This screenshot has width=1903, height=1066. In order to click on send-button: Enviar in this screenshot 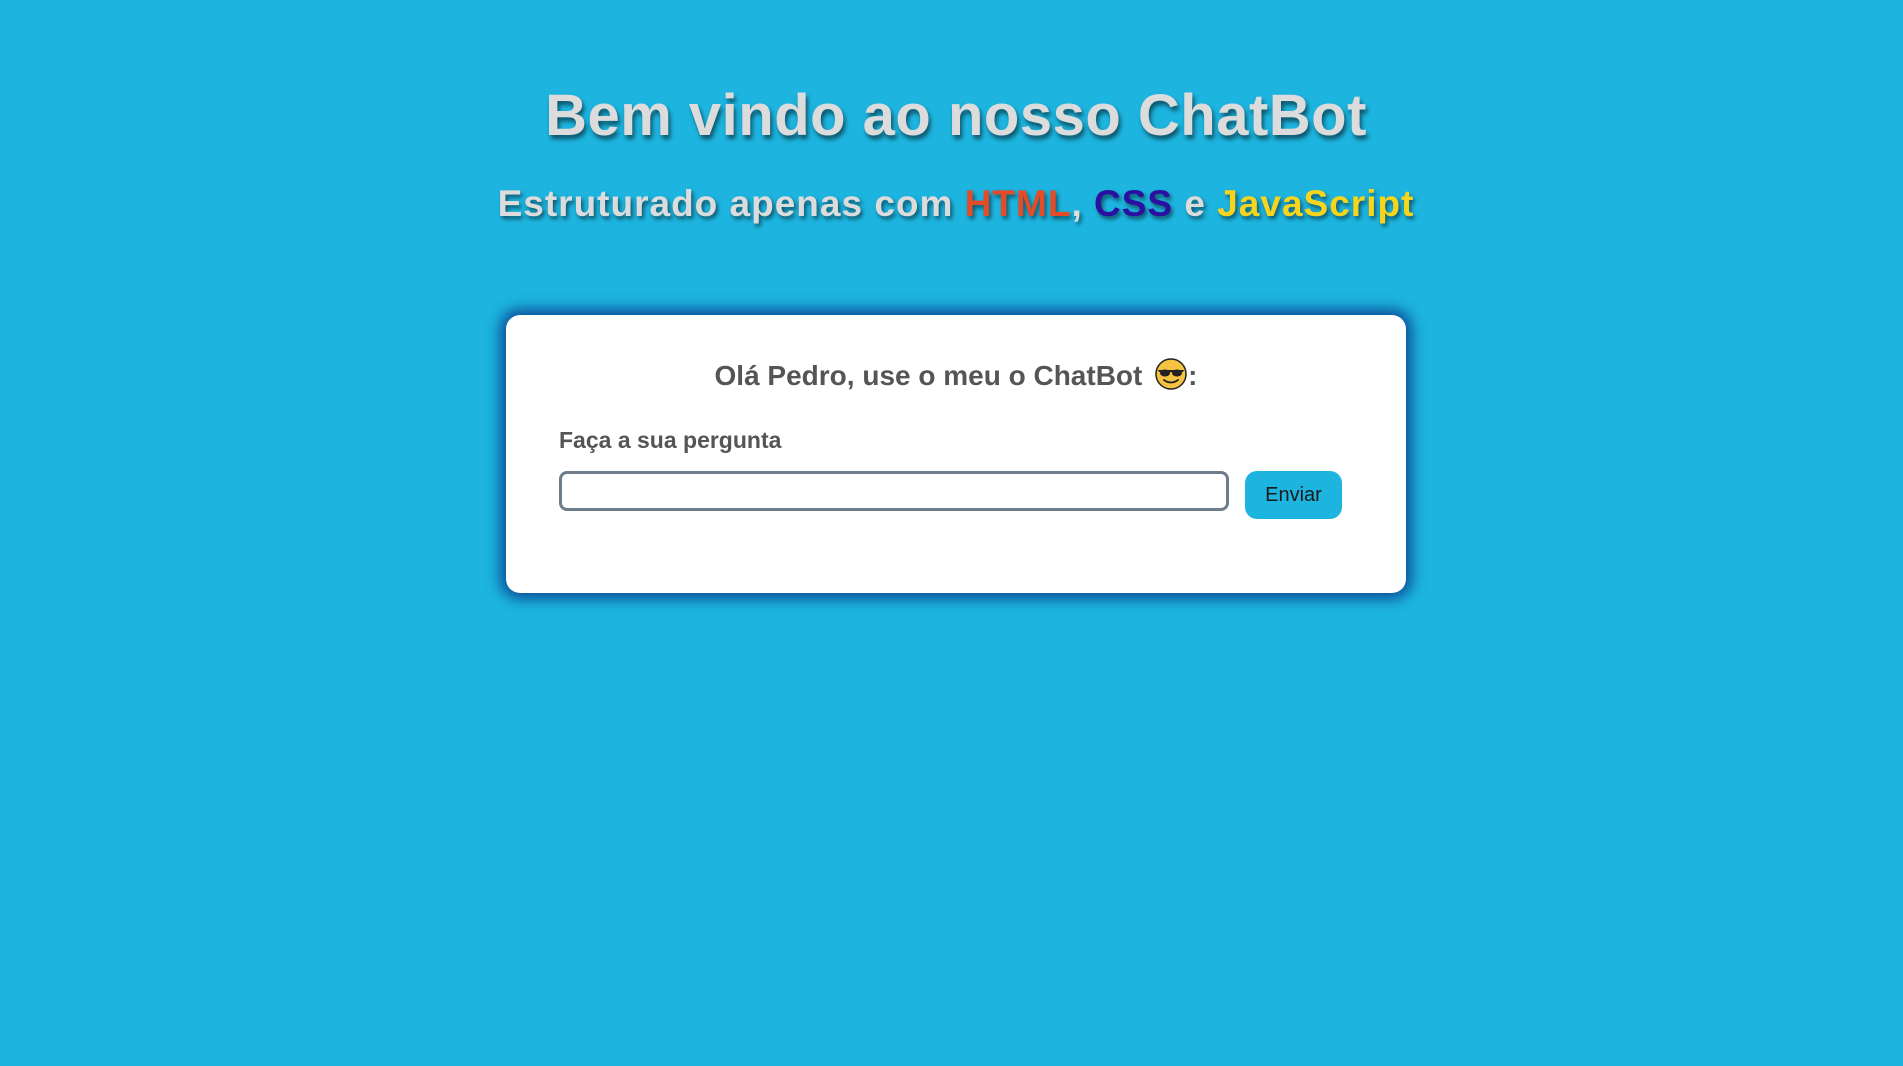, I will do `click(1293, 495)`.